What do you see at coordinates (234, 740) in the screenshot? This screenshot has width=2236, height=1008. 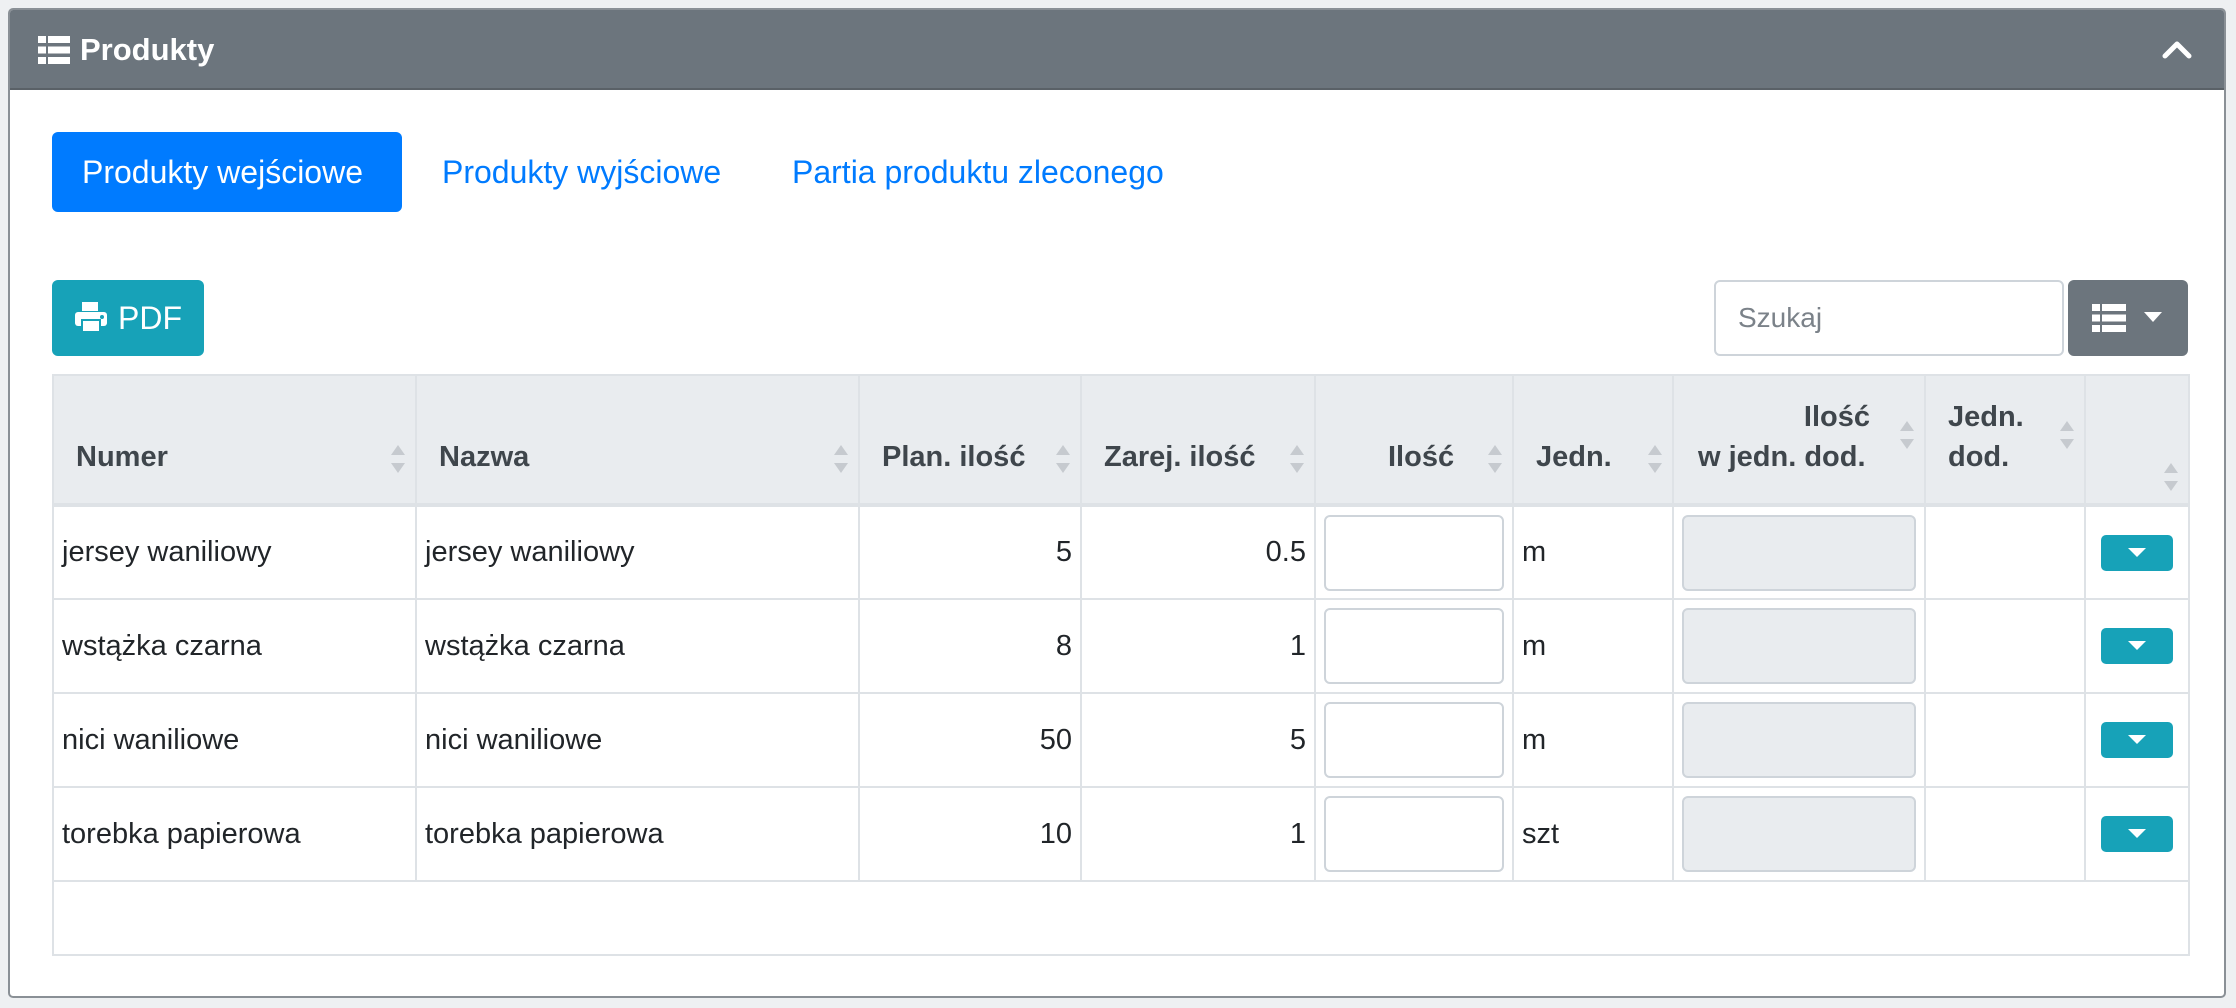 I see `cell-numer: nici waniliowe` at bounding box center [234, 740].